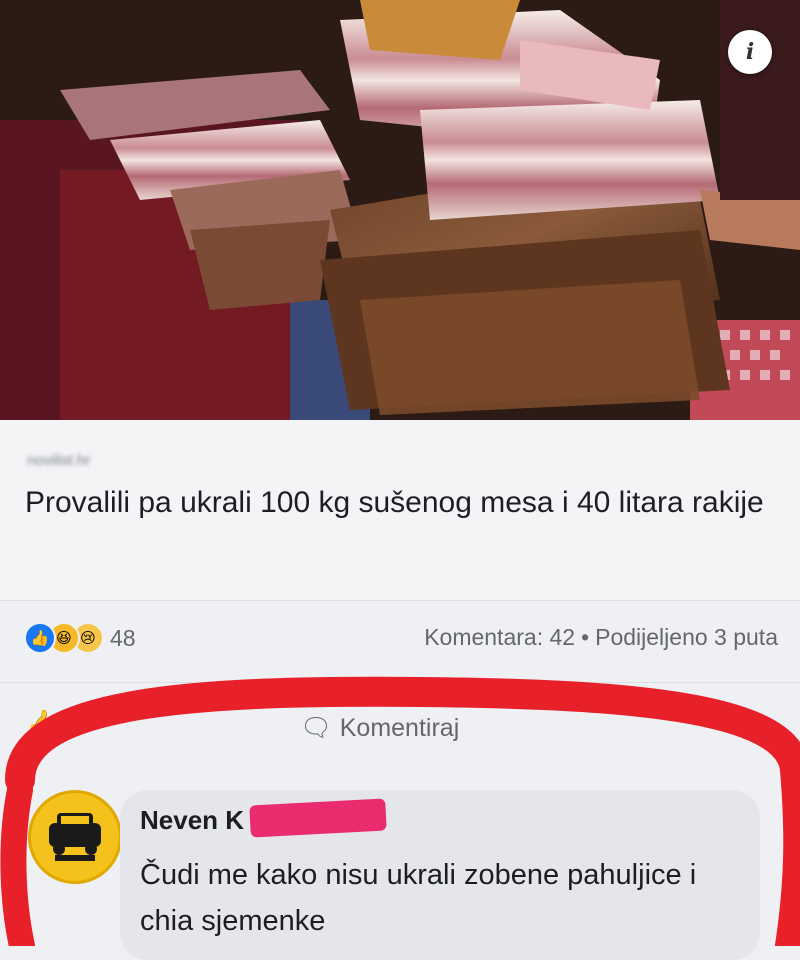 Image resolution: width=800 pixels, height=960 pixels. Describe the element at coordinates (499, 637) in the screenshot. I see `comment-count: Komentara: 42` at that location.